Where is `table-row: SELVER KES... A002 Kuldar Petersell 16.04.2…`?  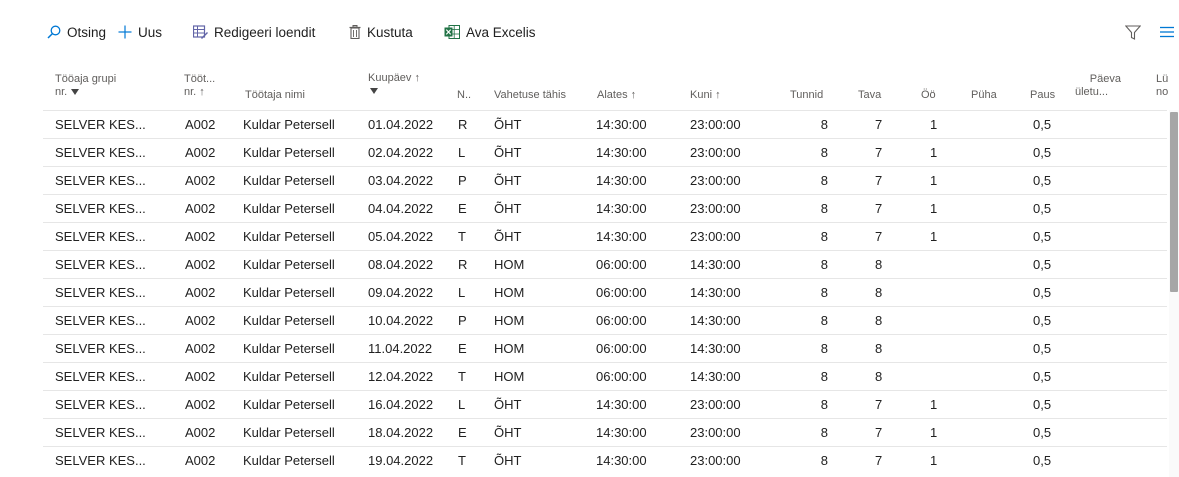 table-row: SELVER KES... A002 Kuldar Petersell 16.04.2… is located at coordinates (605, 404).